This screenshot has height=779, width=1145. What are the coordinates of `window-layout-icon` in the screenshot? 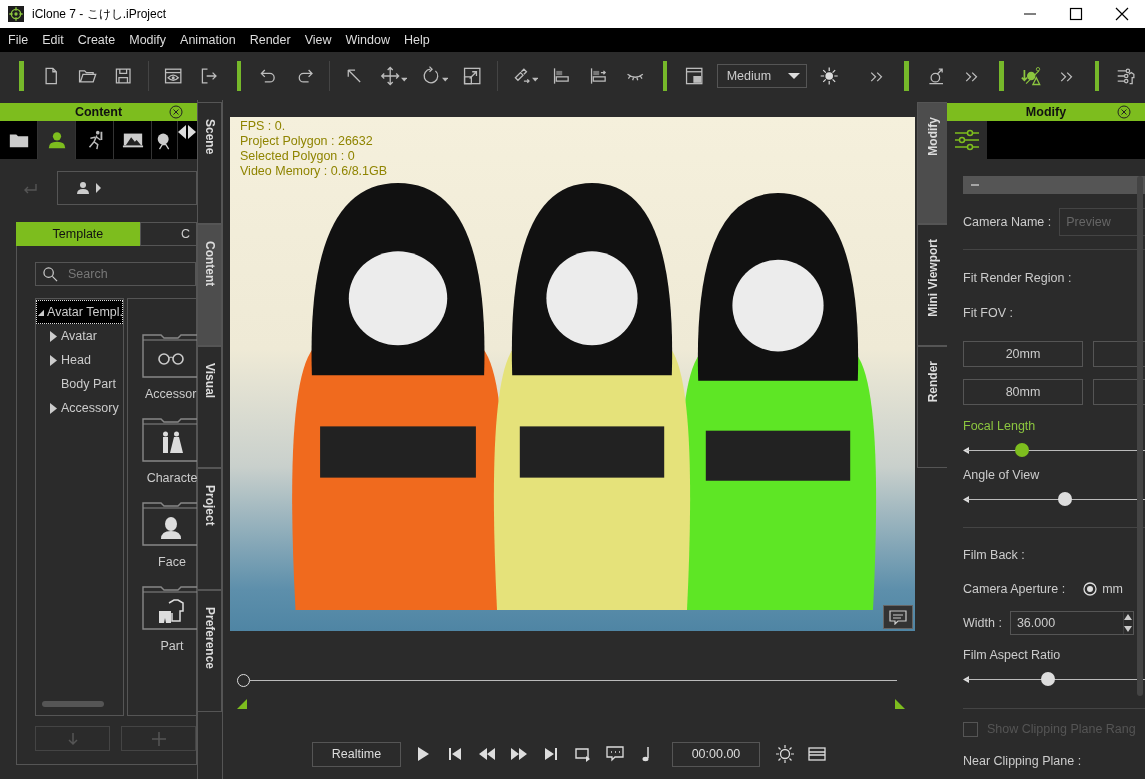 It's located at (694, 76).